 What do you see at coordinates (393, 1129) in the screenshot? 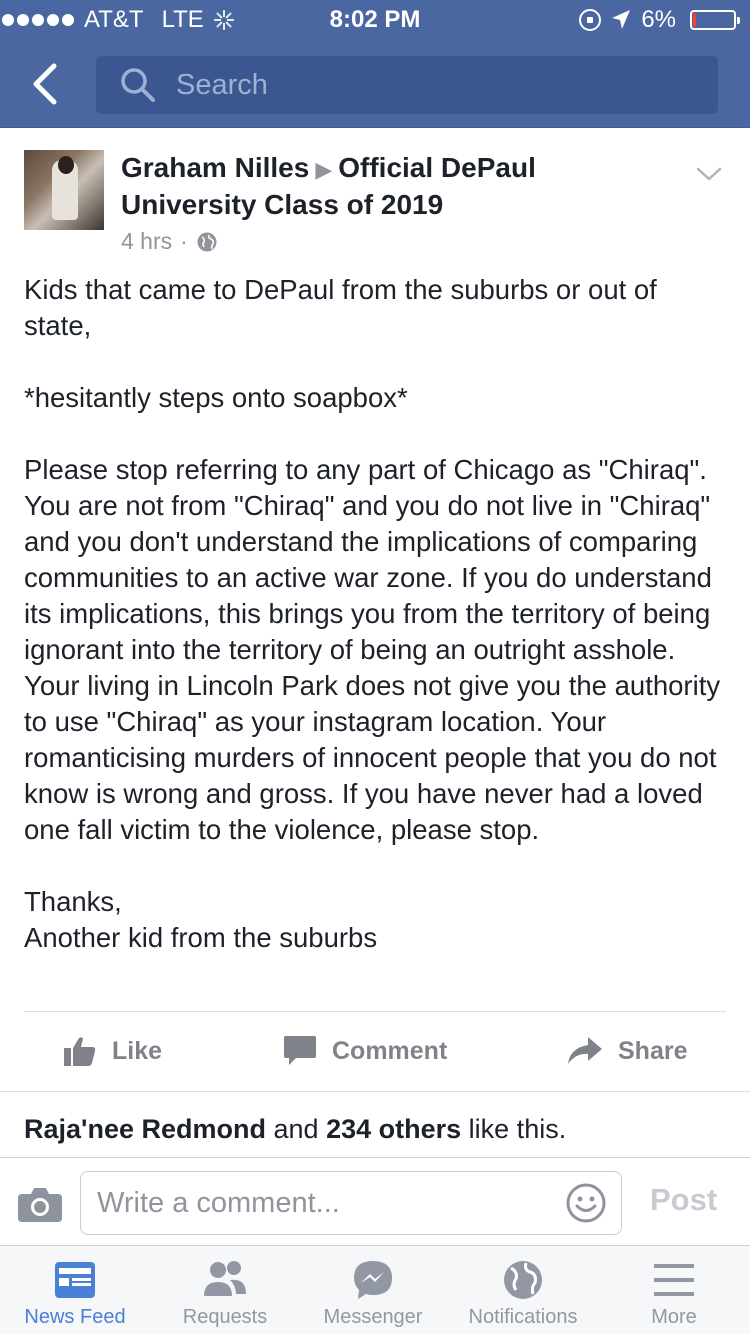
I see `likes-others: 234 others` at bounding box center [393, 1129].